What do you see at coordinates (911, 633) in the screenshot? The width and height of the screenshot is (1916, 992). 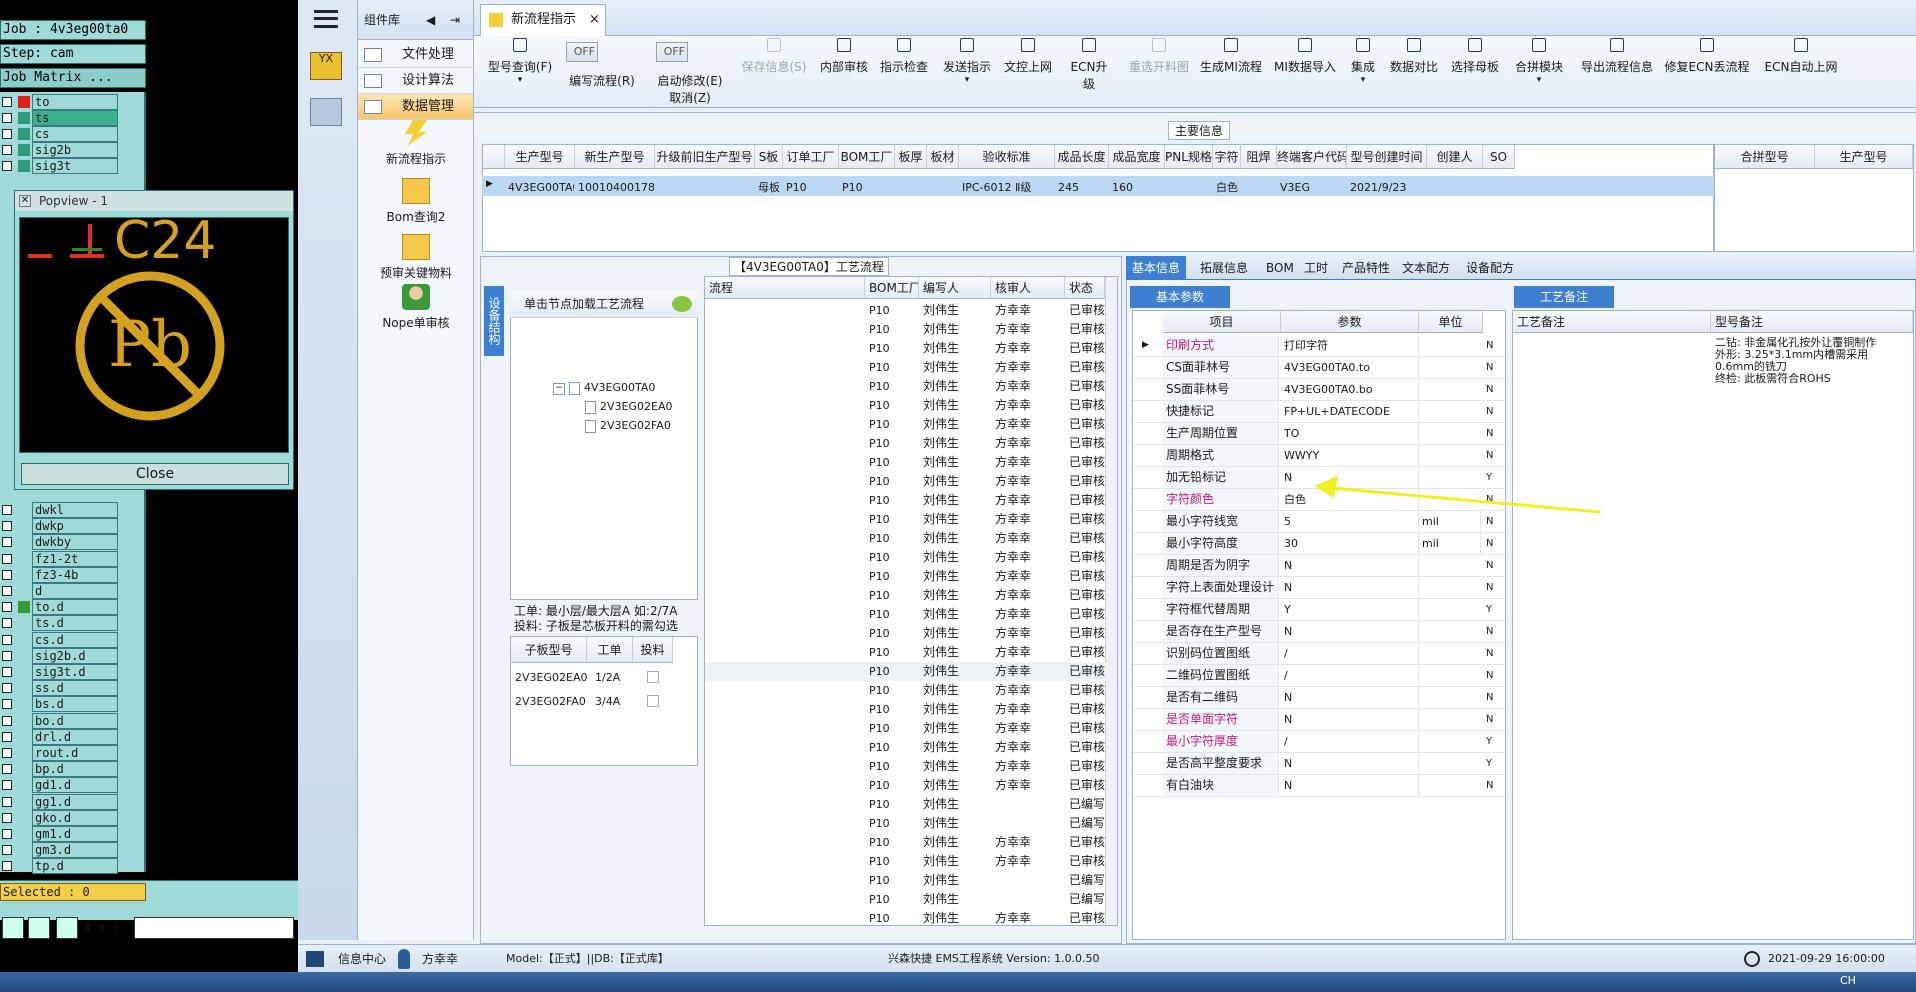 I see `flow-row: 显影P10刘伟生方幸幸已审核` at bounding box center [911, 633].